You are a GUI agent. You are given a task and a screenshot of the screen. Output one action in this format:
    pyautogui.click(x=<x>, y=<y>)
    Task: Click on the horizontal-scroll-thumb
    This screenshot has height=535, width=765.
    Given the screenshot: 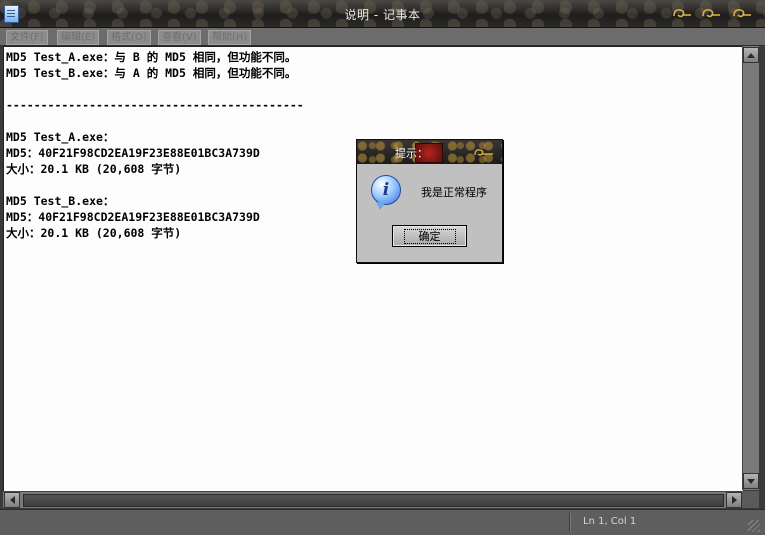 What is the action you would take?
    pyautogui.click(x=373, y=500)
    